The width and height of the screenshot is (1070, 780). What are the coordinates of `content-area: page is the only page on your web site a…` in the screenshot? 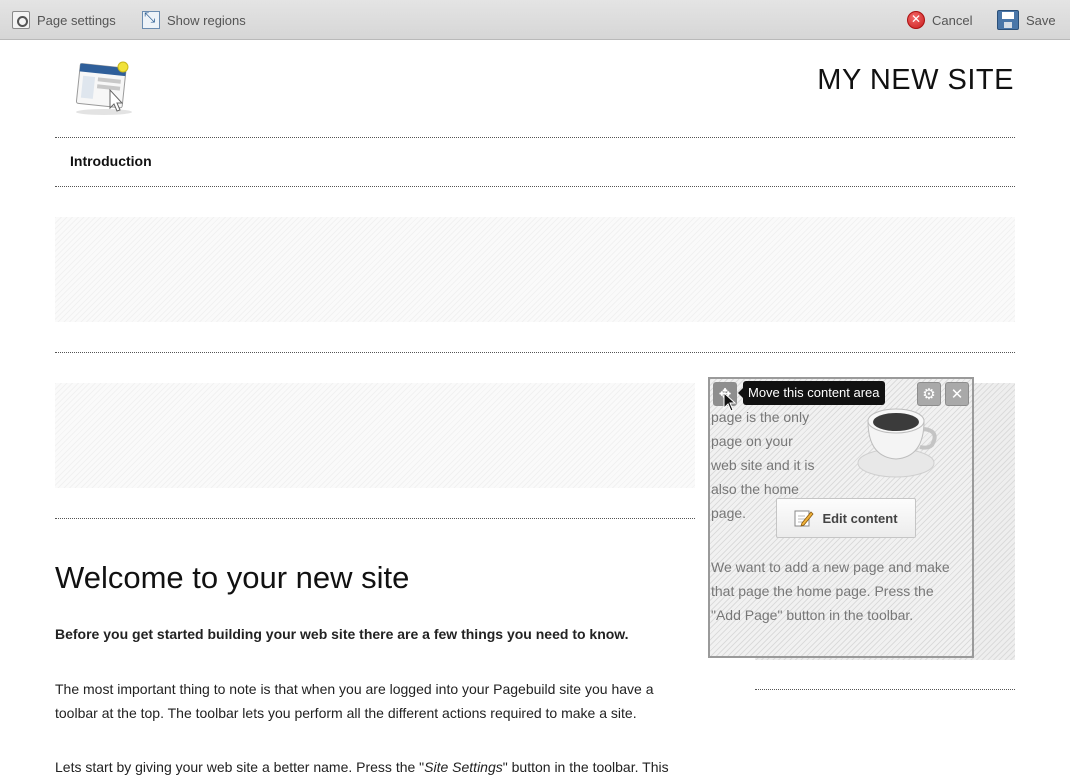 It's located at (841, 517).